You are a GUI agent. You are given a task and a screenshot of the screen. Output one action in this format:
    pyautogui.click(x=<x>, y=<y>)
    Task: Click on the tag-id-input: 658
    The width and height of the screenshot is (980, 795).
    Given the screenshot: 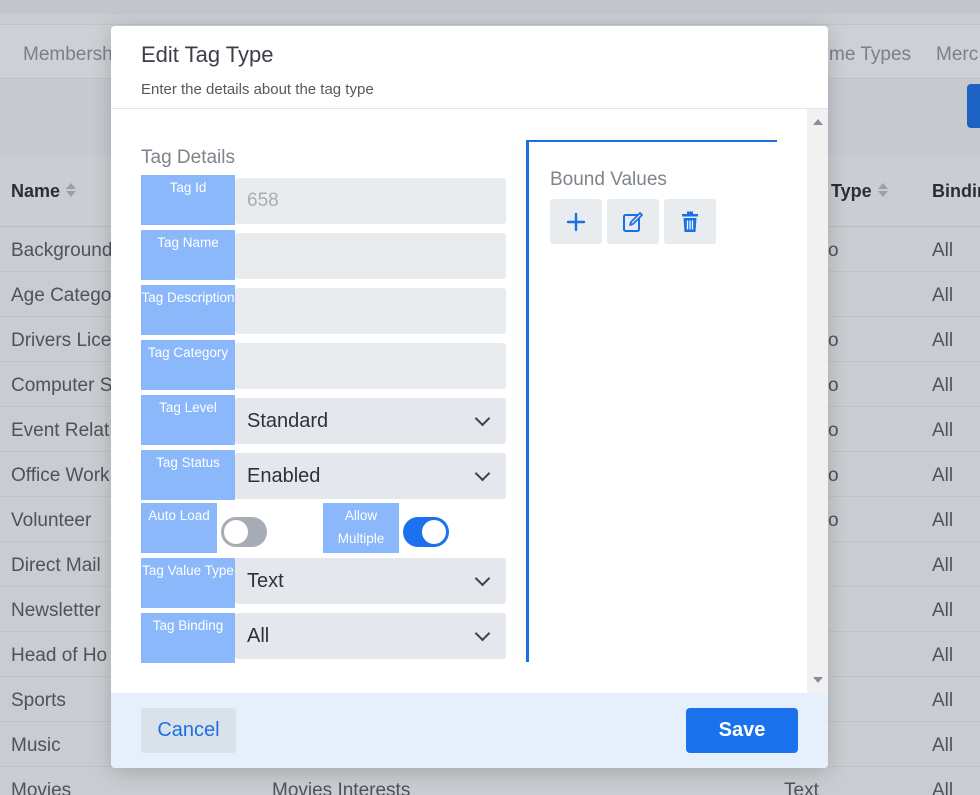 What is the action you would take?
    pyautogui.click(x=370, y=201)
    